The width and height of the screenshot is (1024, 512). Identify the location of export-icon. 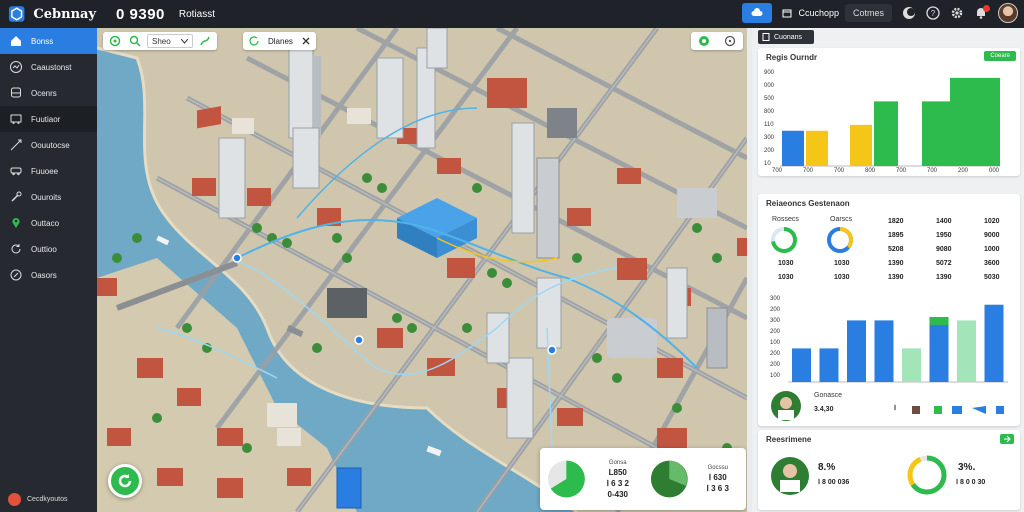
(1007, 439).